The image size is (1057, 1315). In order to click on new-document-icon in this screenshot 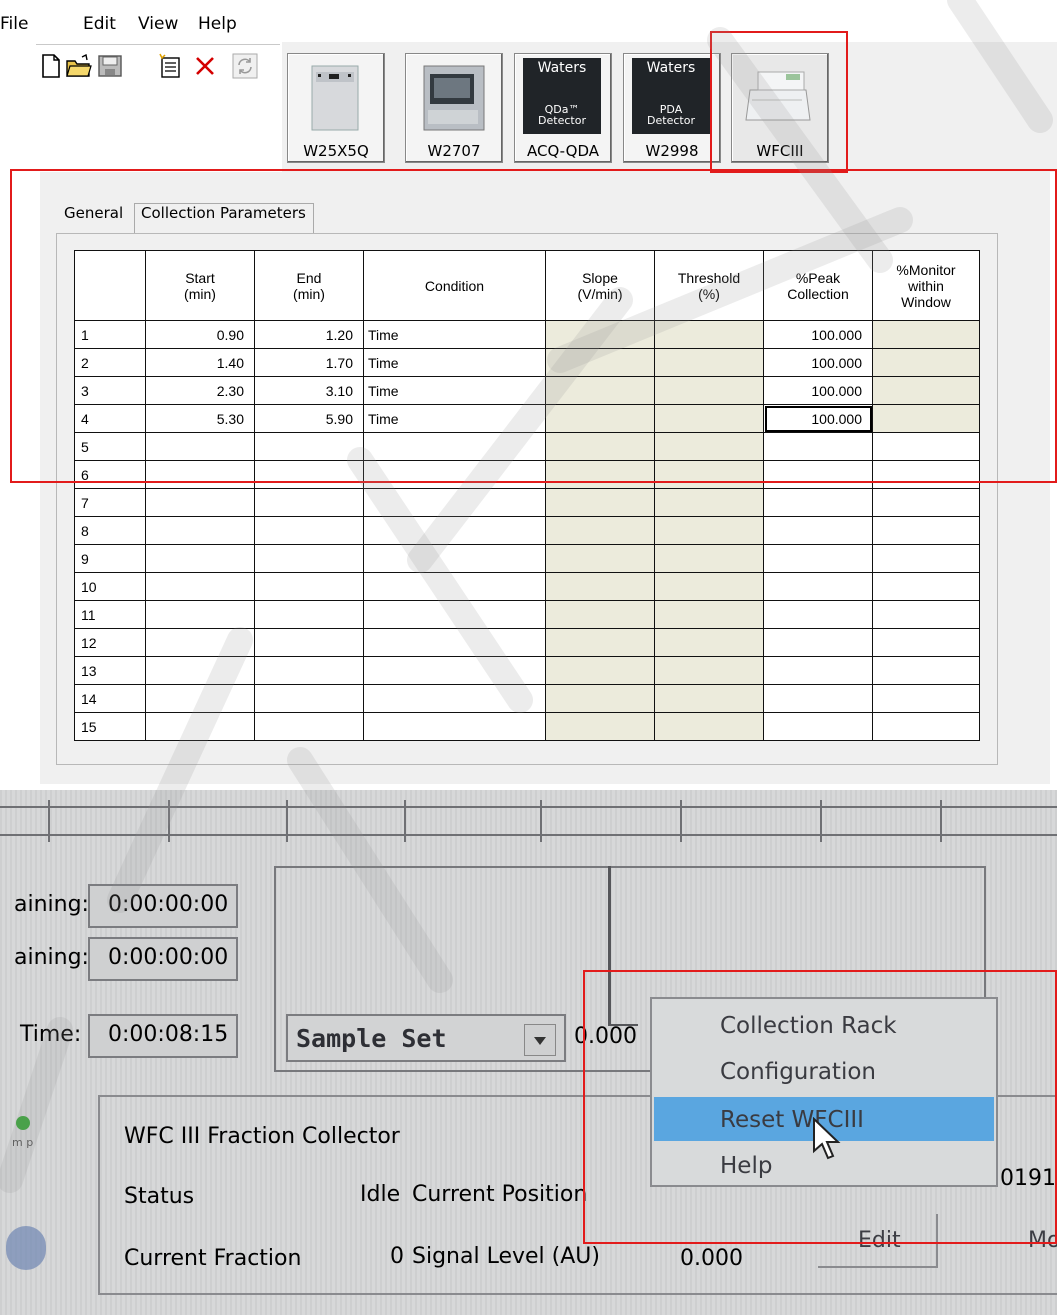, I will do `click(51, 66)`.